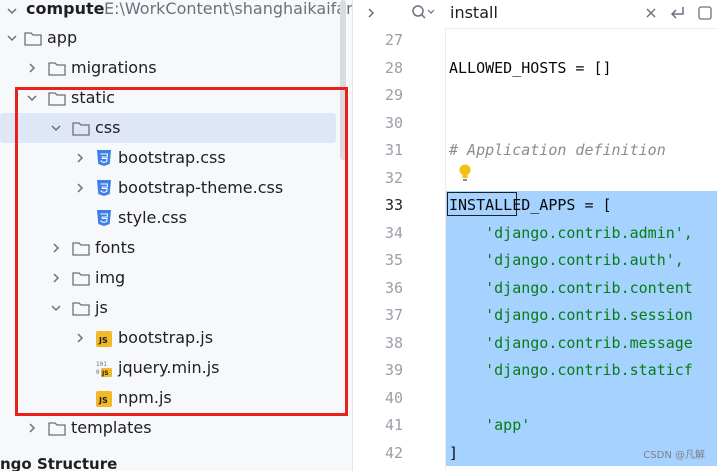 The width and height of the screenshot is (717, 471). What do you see at coordinates (114, 67) in the screenshot?
I see `tree-item-label: migrations` at bounding box center [114, 67].